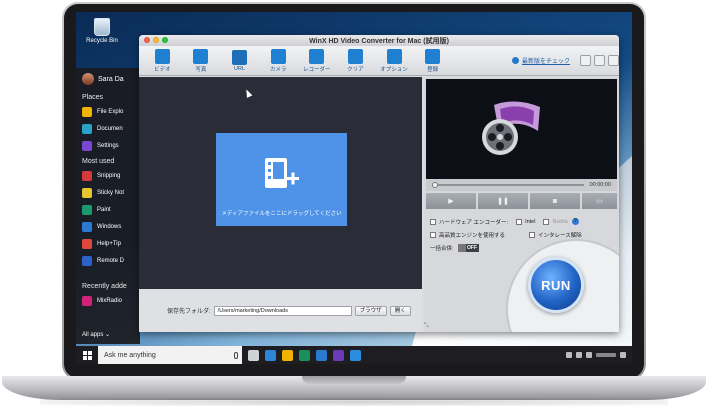 This screenshot has height=417, width=708. Describe the element at coordinates (240, 68) in the screenshot. I see `toolbar-label: URL` at that location.